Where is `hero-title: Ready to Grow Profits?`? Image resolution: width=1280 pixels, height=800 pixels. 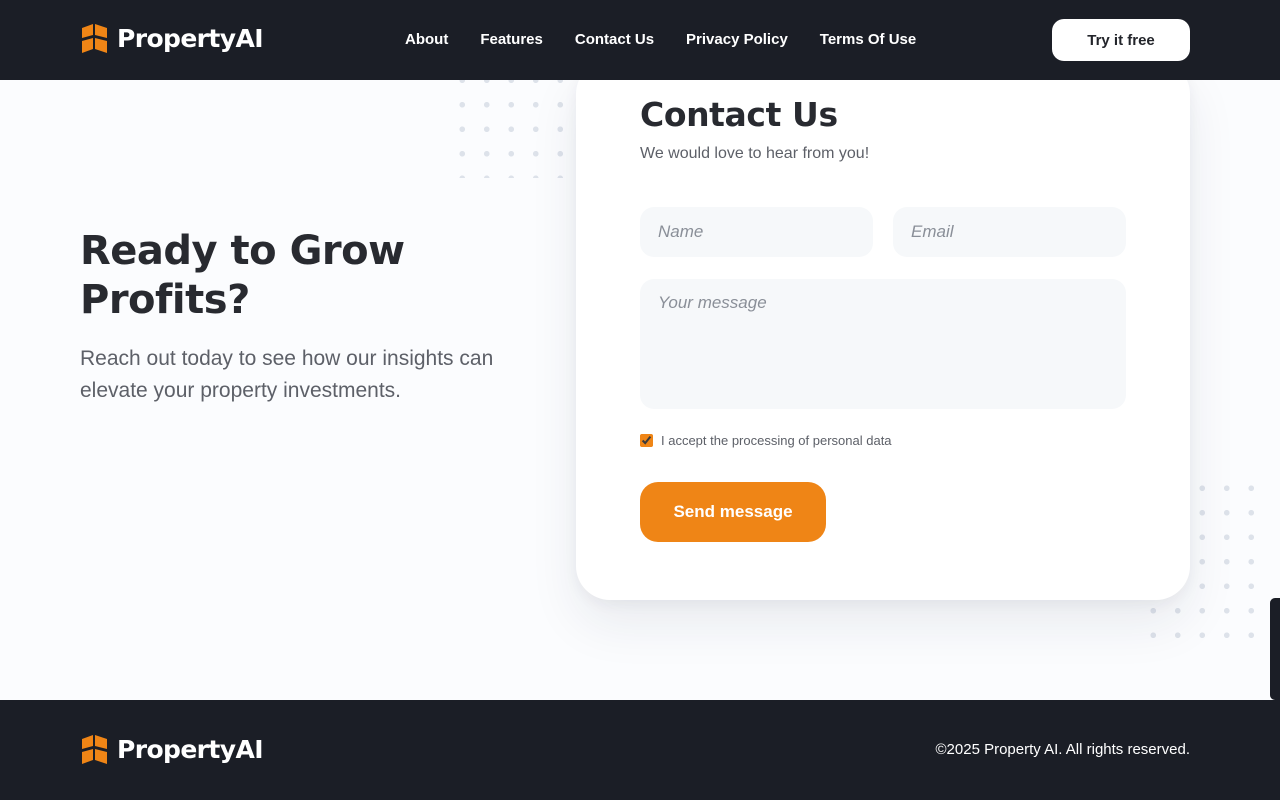 hero-title: Ready to Grow Profits? is located at coordinates (242, 275).